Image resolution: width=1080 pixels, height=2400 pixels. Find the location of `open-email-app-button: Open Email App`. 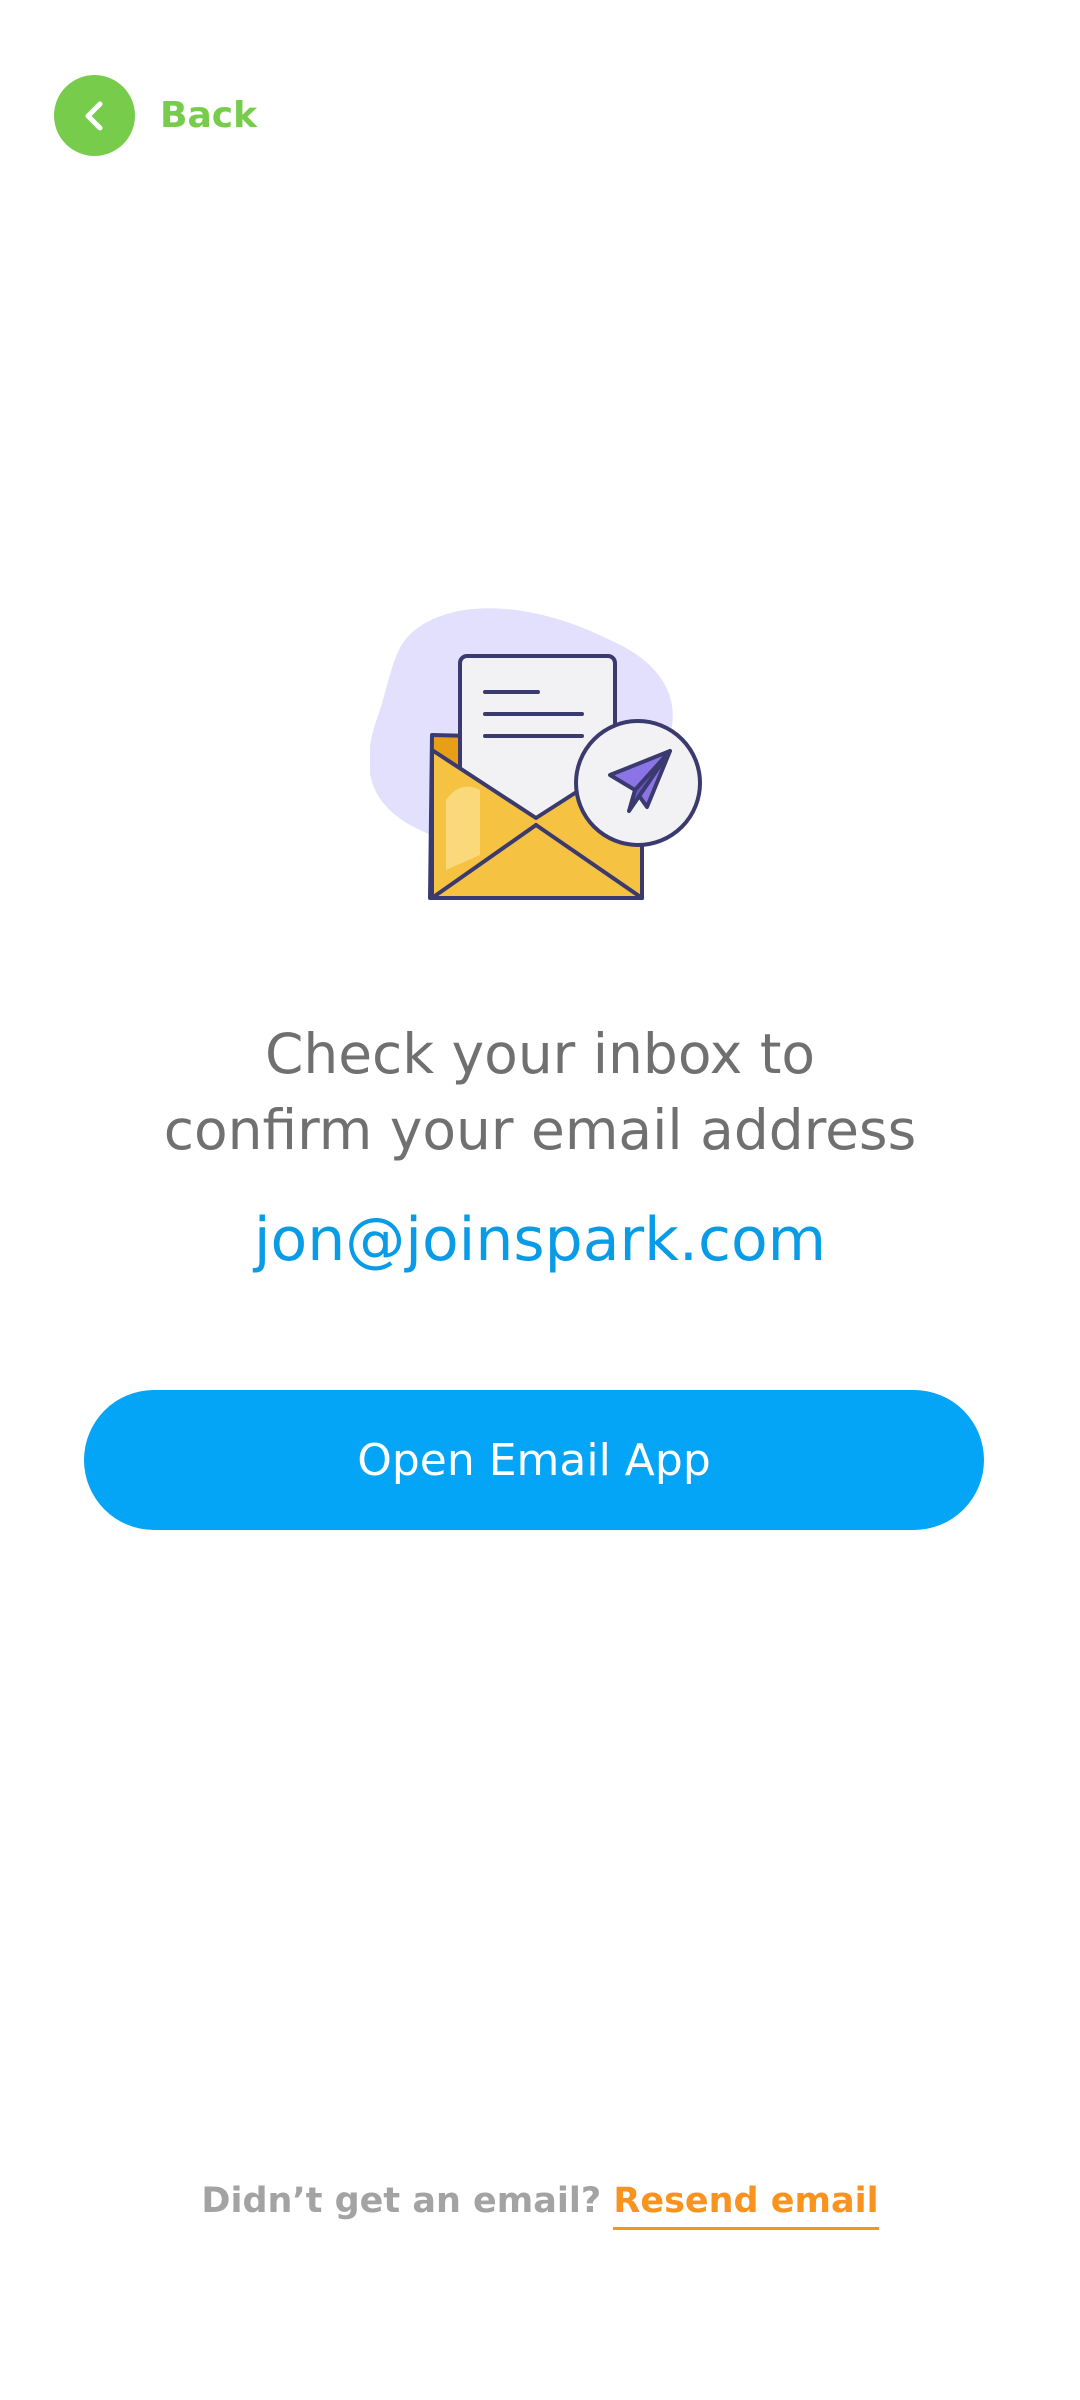

open-email-app-button: Open Email App is located at coordinates (534, 1460).